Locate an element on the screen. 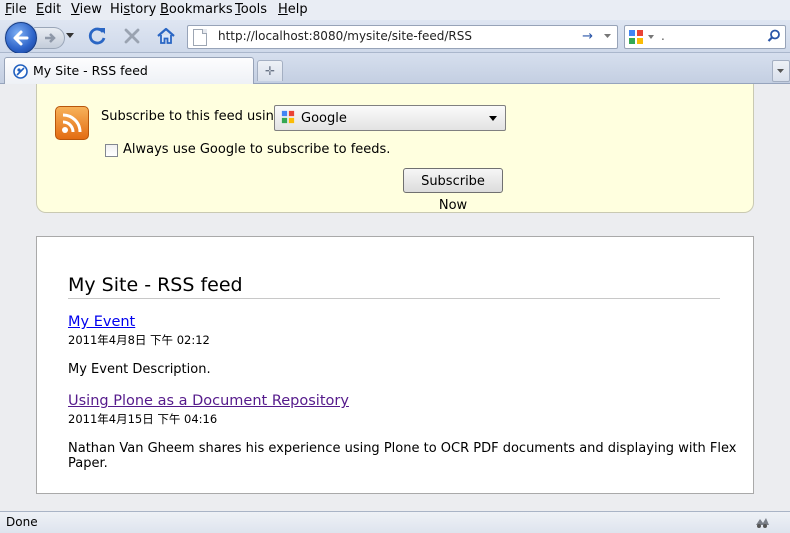 The width and height of the screenshot is (790, 533). feed-reader-value: Google is located at coordinates (324, 118).